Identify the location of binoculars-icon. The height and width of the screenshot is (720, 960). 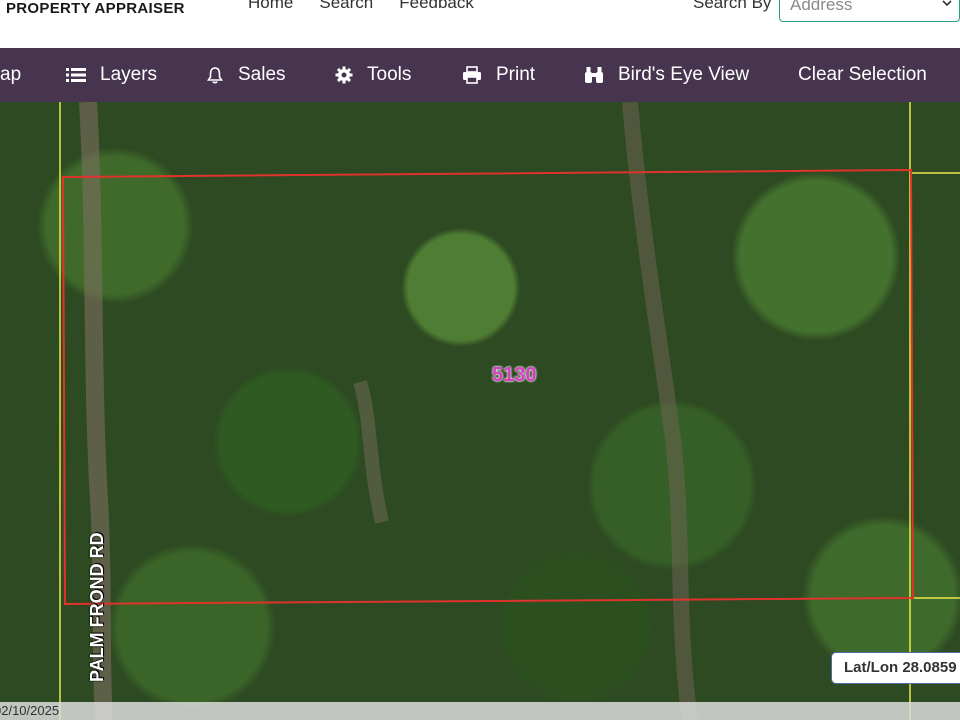
(594, 75).